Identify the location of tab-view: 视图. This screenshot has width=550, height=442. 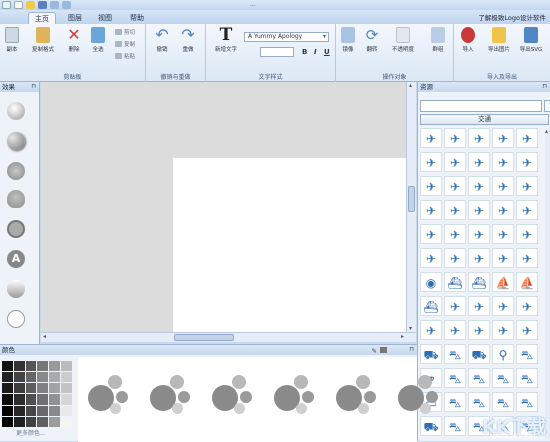
(105, 18).